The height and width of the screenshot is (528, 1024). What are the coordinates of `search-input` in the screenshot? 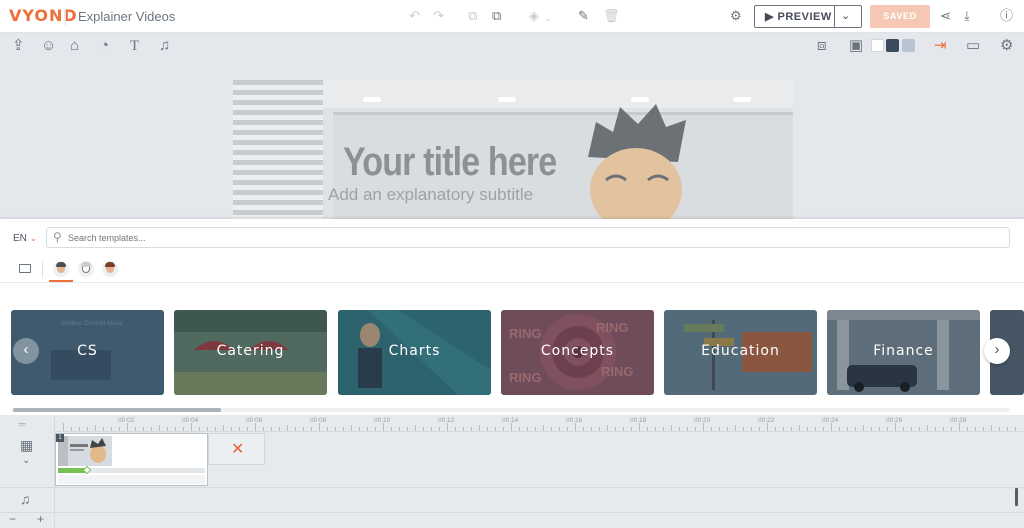 It's located at (518, 237).